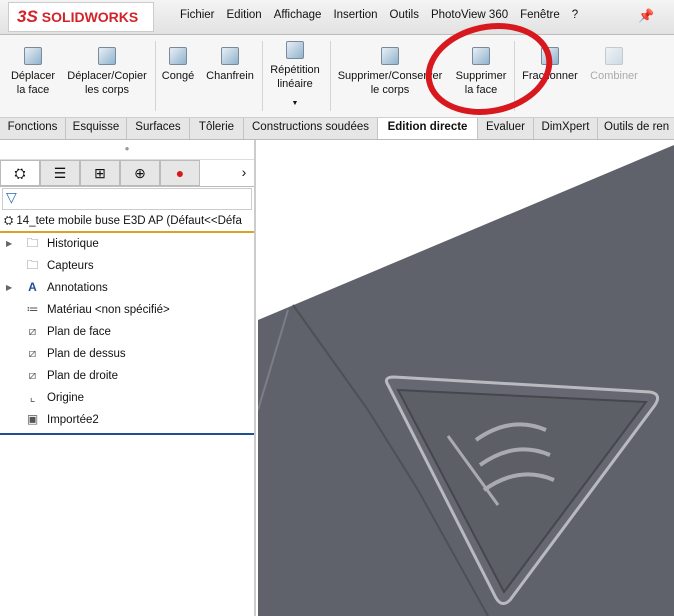 This screenshot has width=674, height=616. I want to click on tab-dimxpert: DimXpert, so click(566, 128).